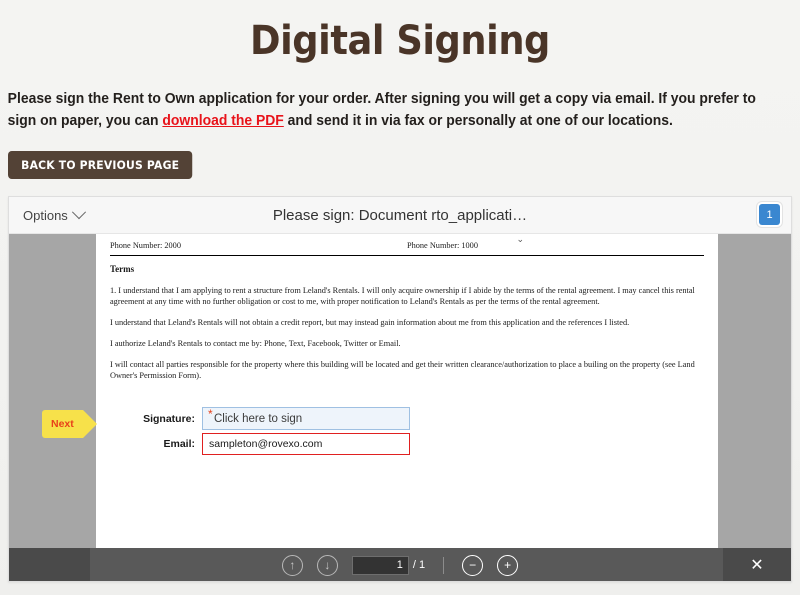  Describe the element at coordinates (169, 418) in the screenshot. I see `signature-label: Signature:` at that location.